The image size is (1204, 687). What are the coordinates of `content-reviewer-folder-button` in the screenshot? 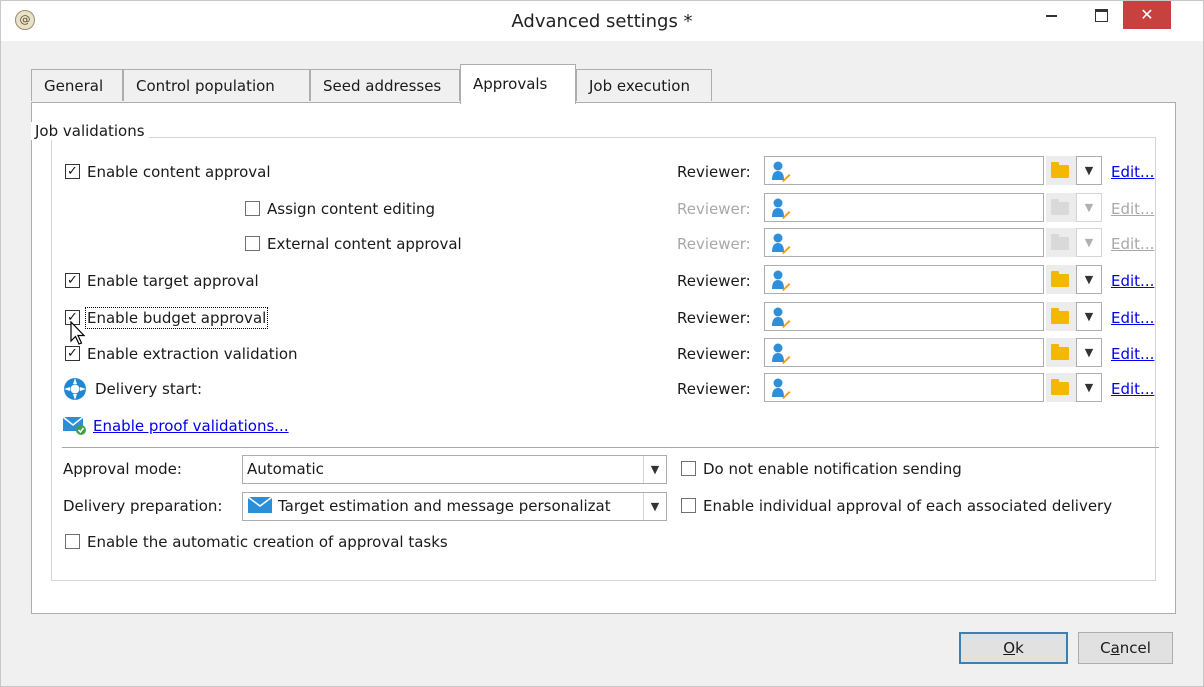 It's located at (1061, 170).